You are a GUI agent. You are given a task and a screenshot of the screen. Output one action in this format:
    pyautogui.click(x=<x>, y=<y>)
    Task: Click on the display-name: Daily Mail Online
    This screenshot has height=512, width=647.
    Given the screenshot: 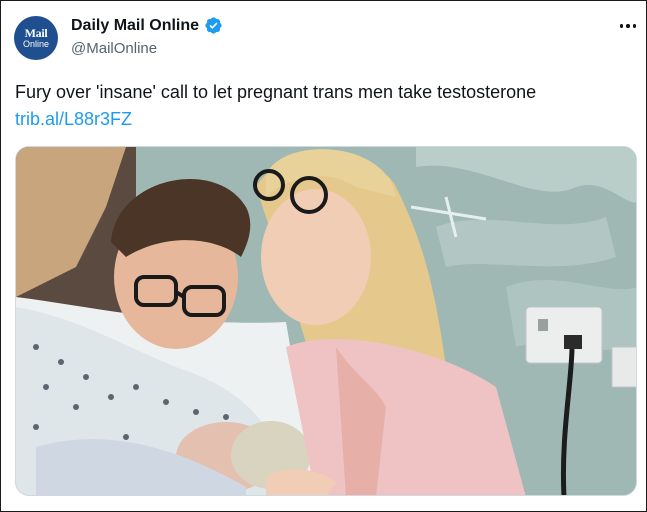 What is the action you would take?
    pyautogui.click(x=135, y=26)
    